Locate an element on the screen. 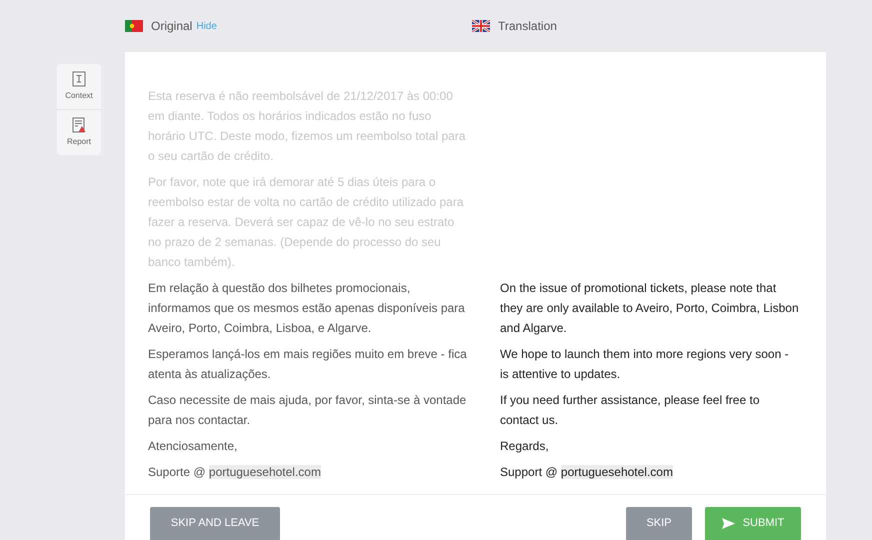 This screenshot has width=872, height=540. skip-button: SKIP is located at coordinates (659, 523).